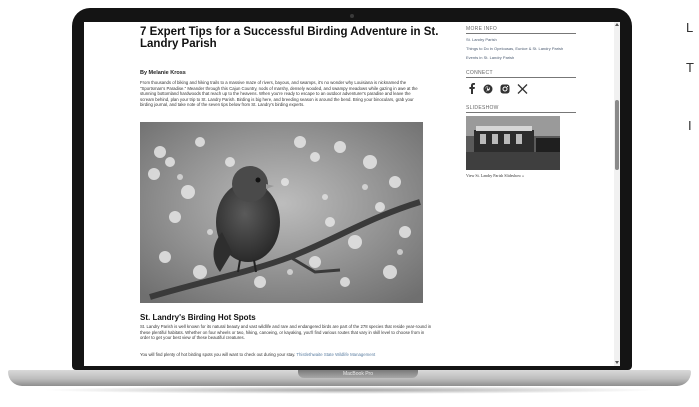 This screenshot has height=407, width=699. Describe the element at coordinates (488, 90) in the screenshot. I see `pinterest-icon` at that location.